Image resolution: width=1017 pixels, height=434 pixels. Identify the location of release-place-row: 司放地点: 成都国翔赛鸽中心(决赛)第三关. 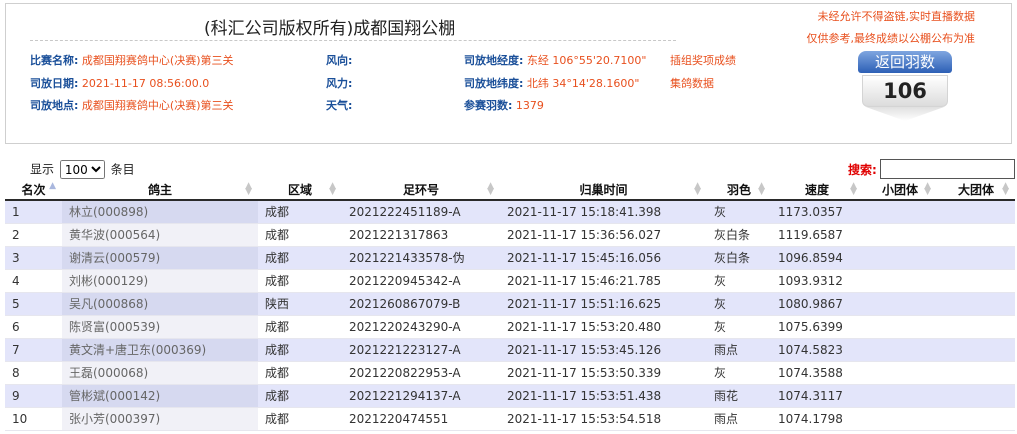
(132, 105).